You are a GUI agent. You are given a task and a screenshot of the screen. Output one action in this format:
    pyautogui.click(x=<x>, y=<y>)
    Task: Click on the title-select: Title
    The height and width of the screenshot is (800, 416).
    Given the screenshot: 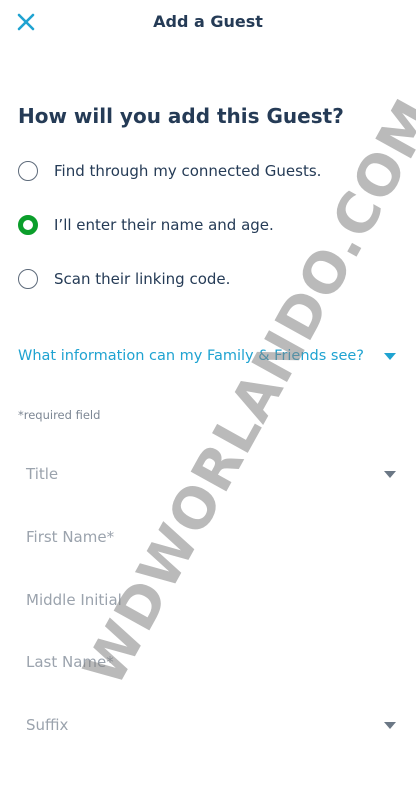 What is the action you would take?
    pyautogui.click(x=208, y=474)
    